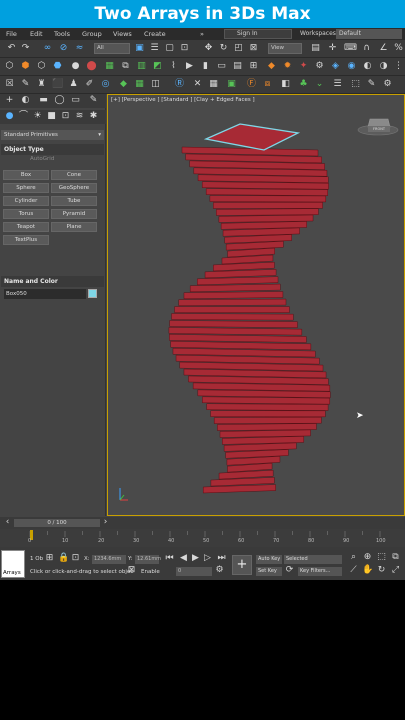 The height and width of the screenshot is (720, 405). Describe the element at coordinates (57, 523) in the screenshot. I see `time-slider: 0 / 100` at that location.